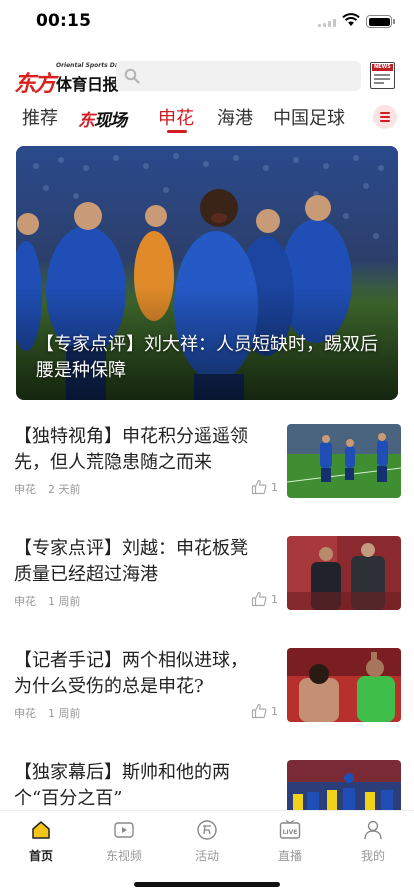  Describe the element at coordinates (207, 118) in the screenshot. I see `channel-tabs: 推荐 东现场 申花 海港 中国足球` at that location.